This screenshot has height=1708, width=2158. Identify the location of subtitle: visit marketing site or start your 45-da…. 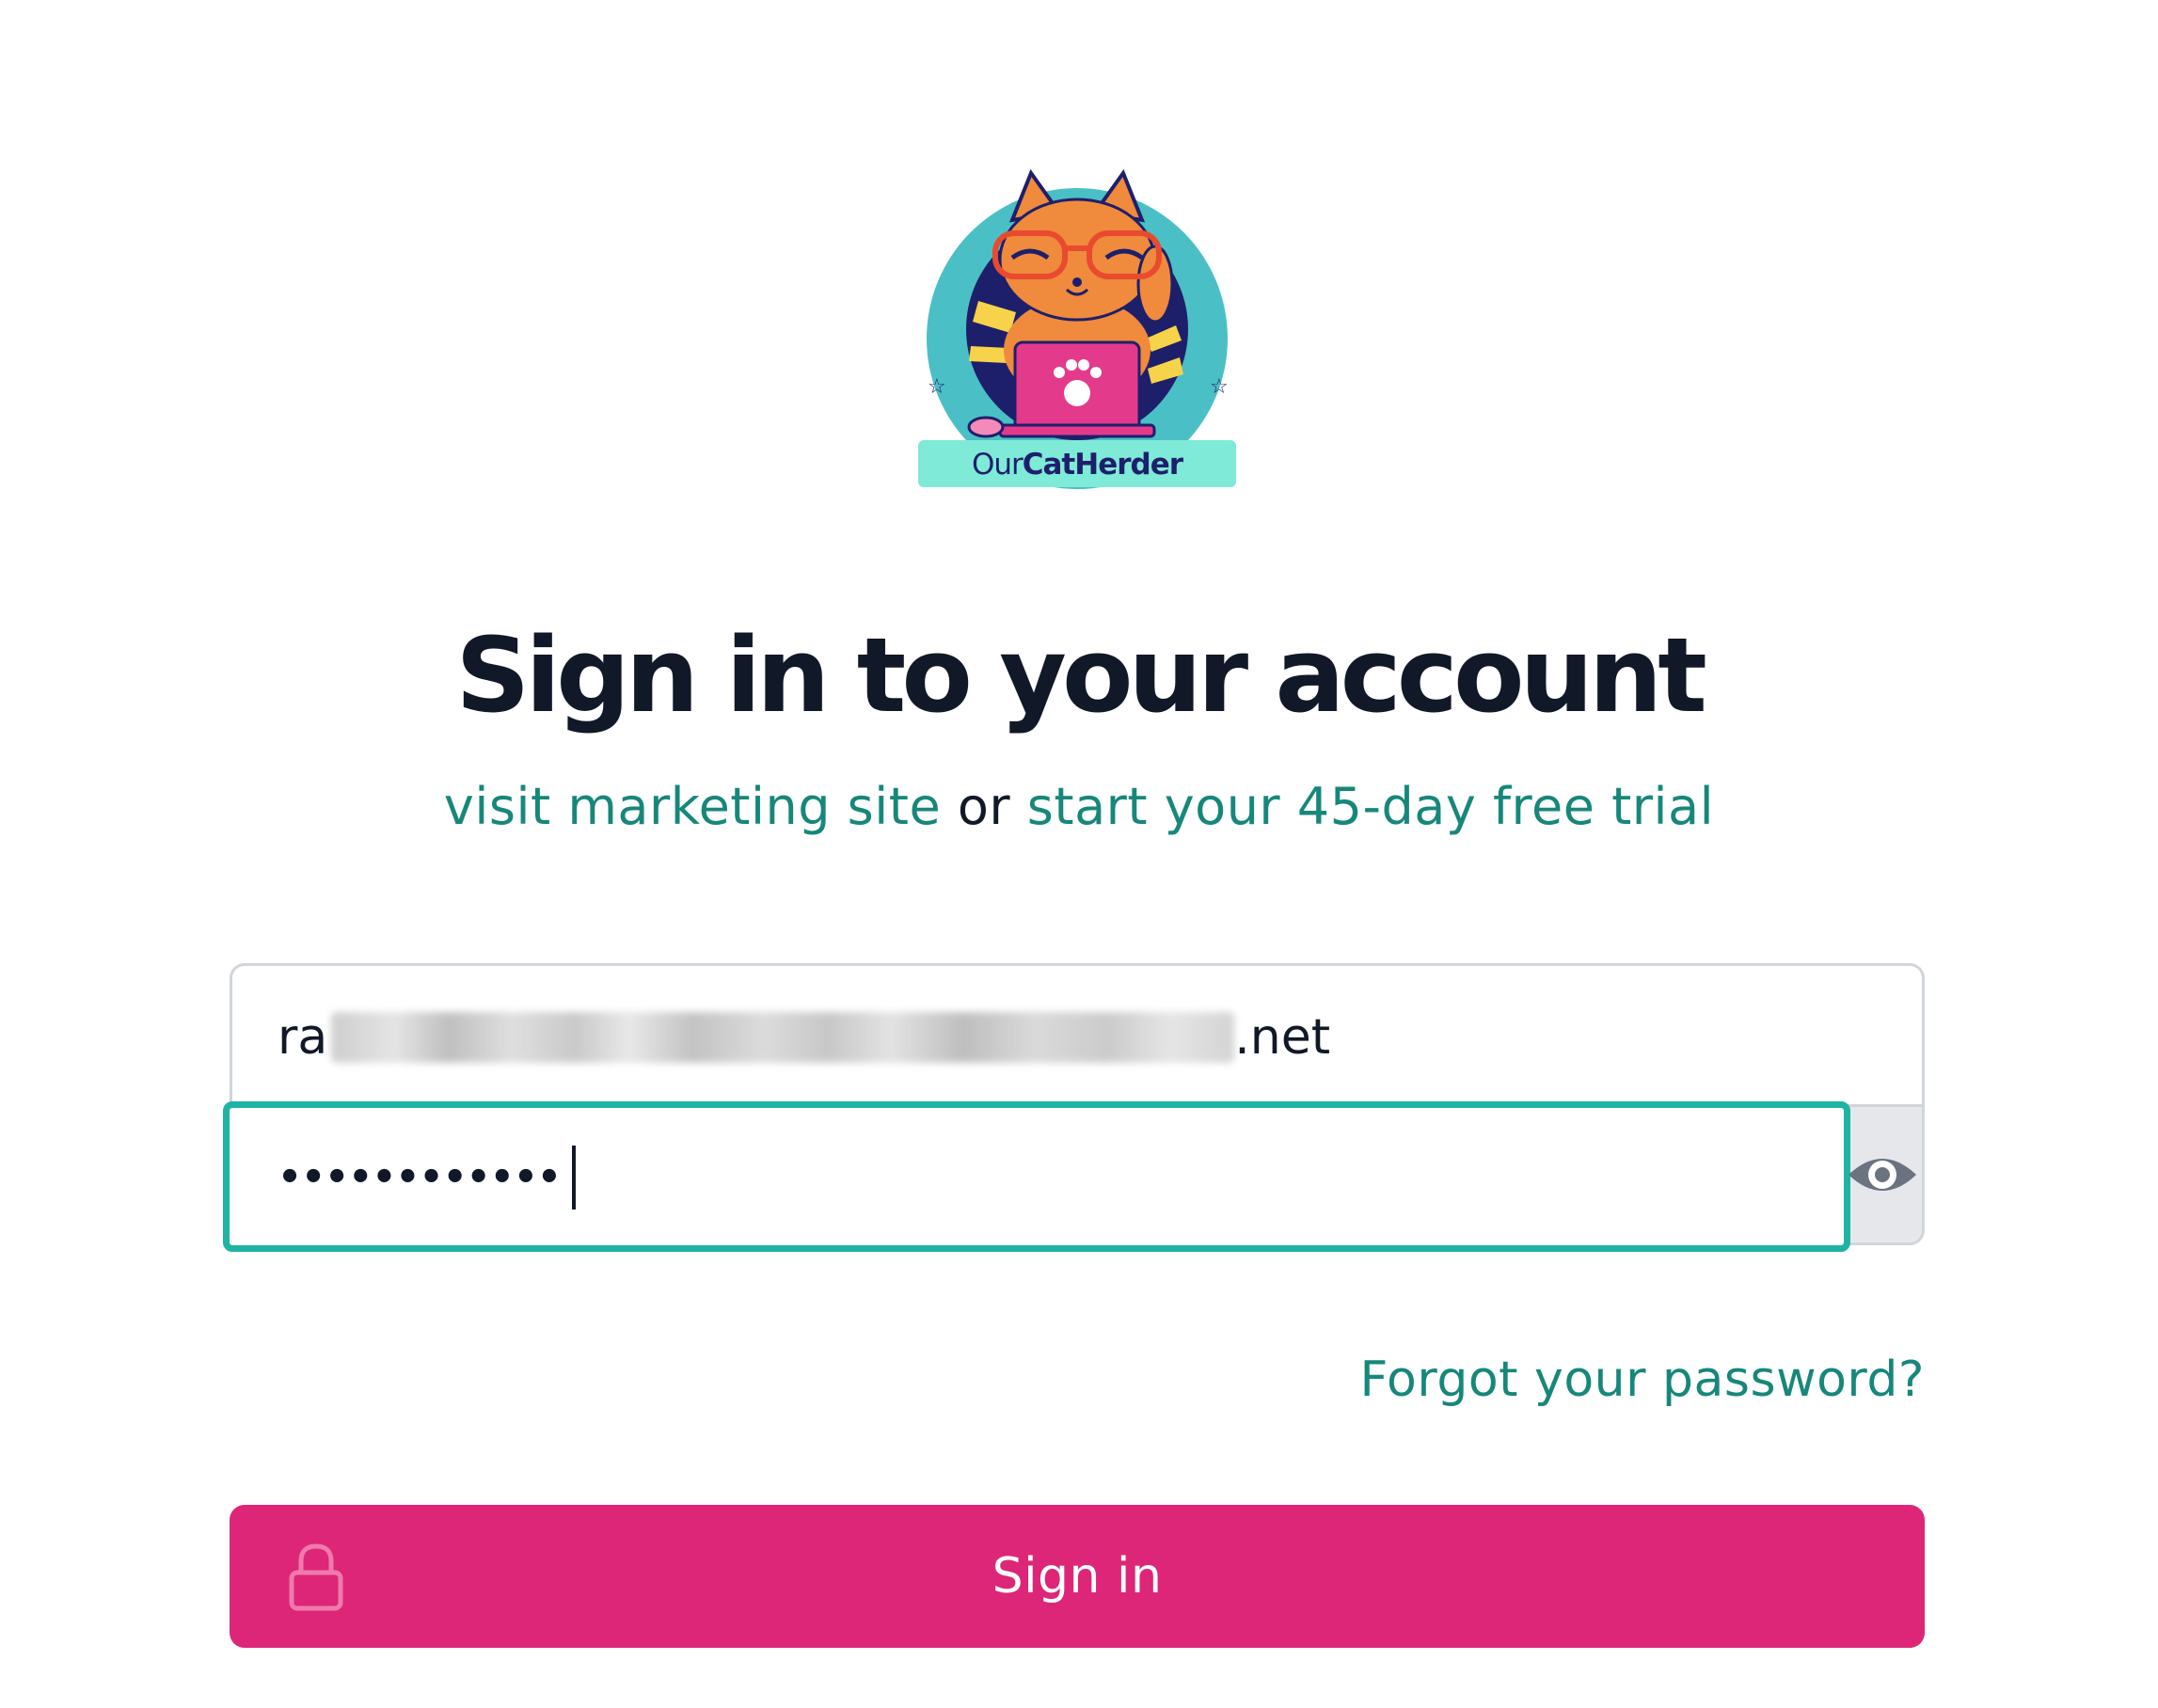
(1079, 807).